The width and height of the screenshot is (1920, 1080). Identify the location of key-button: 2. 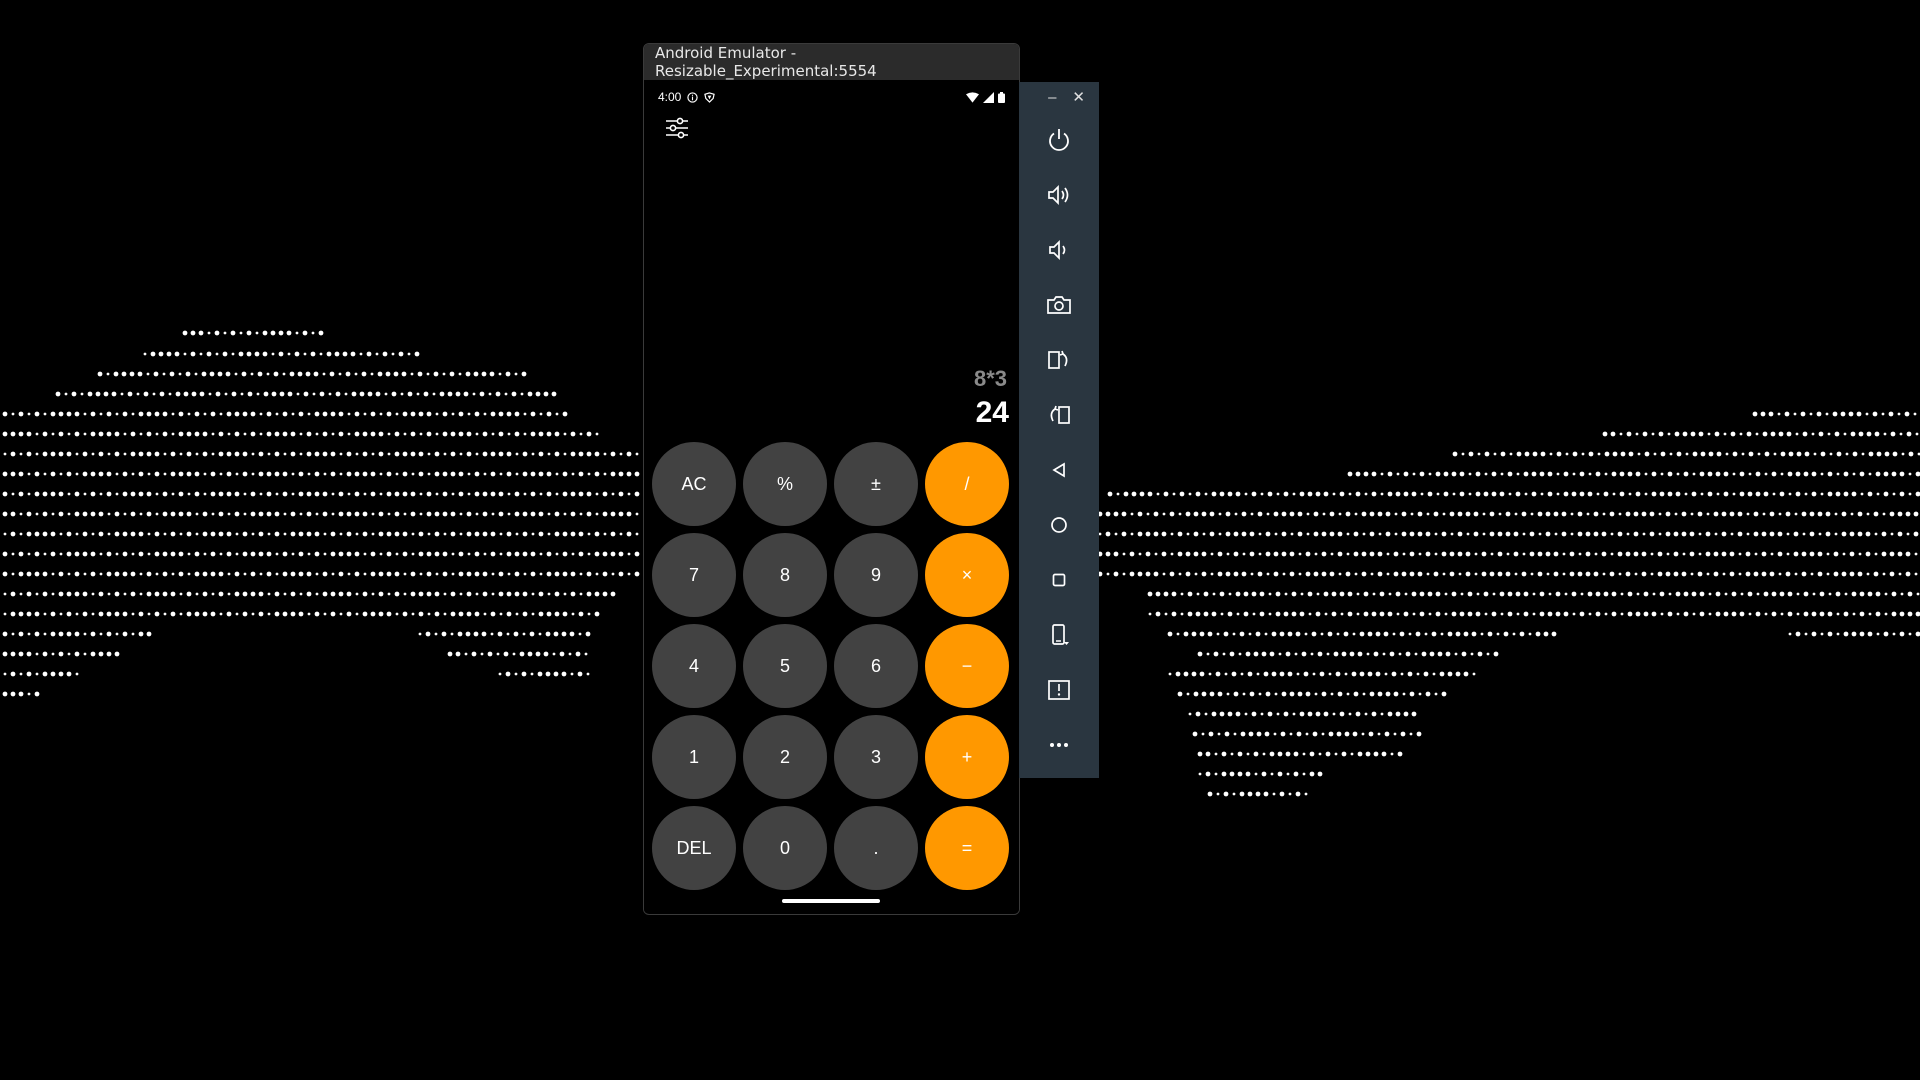
(785, 757).